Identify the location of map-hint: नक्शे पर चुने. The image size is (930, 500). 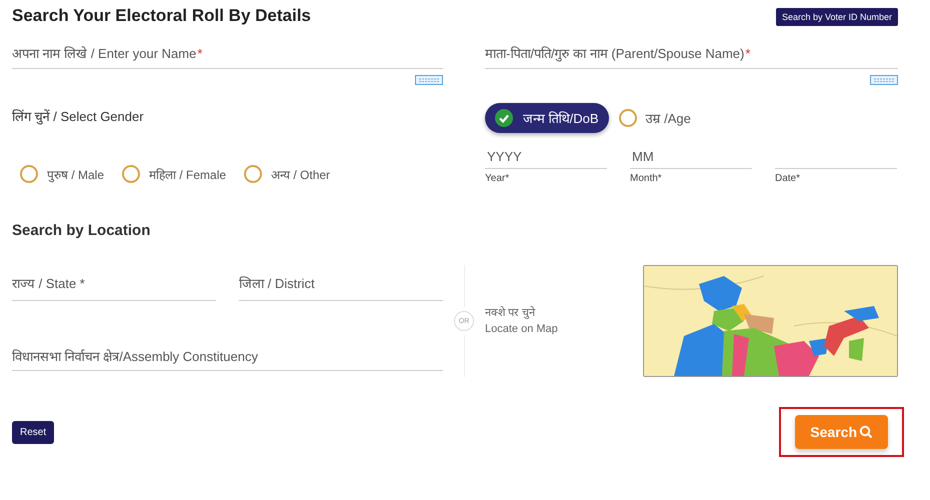
(510, 313).